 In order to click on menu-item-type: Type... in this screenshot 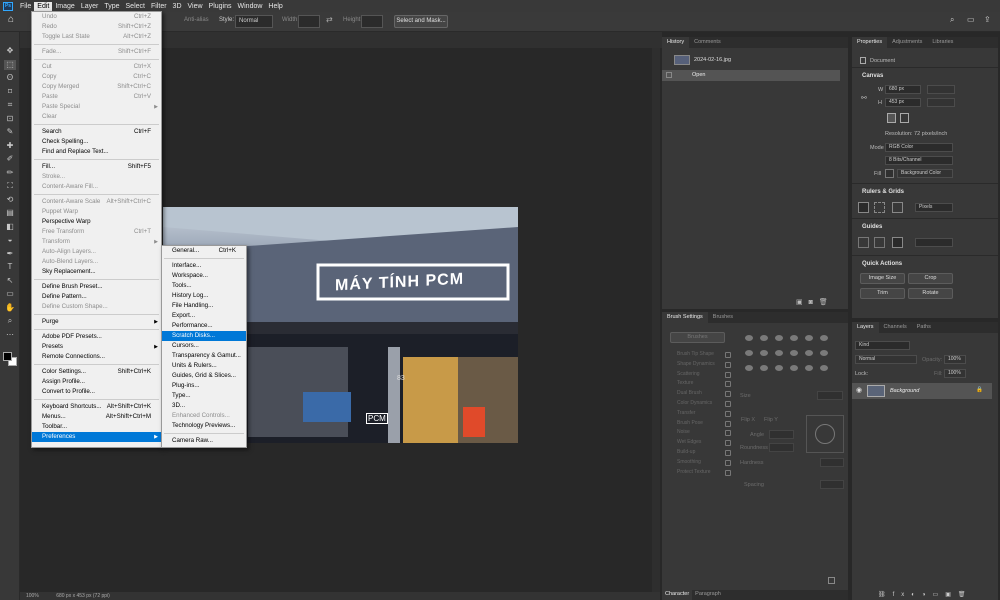, I will do `click(204, 396)`.